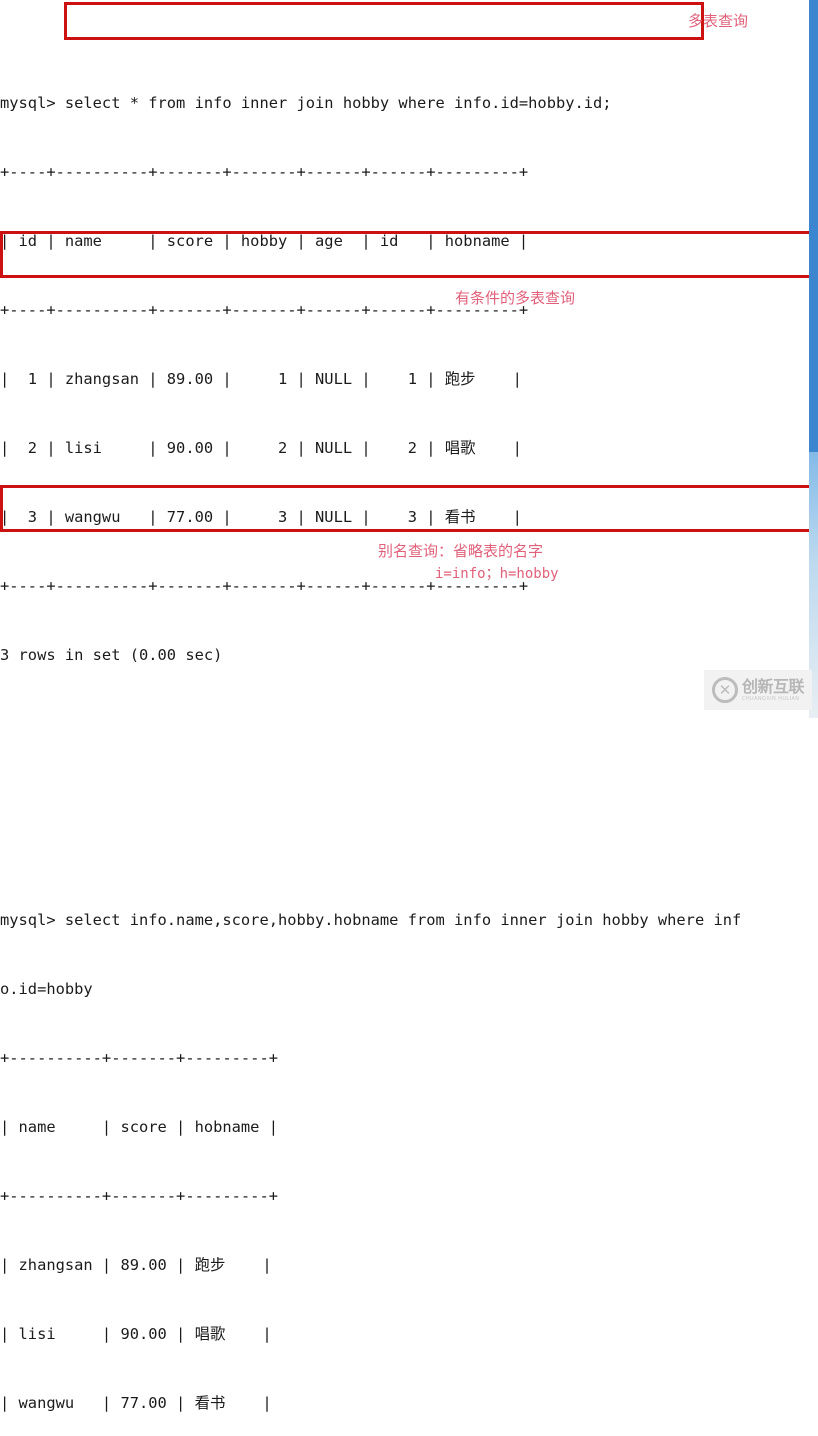 Image resolution: width=818 pixels, height=1436 pixels. Describe the element at coordinates (46, 989) in the screenshot. I see `block-2-command-line-2: o.id=hobby` at that location.